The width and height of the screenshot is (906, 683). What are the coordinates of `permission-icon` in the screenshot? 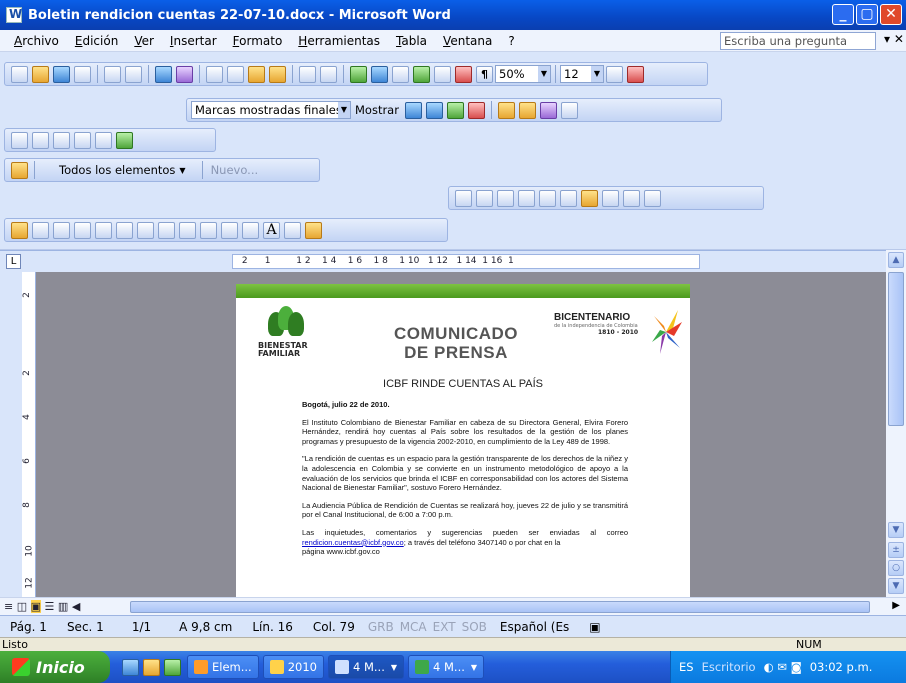 It's located at (82, 74).